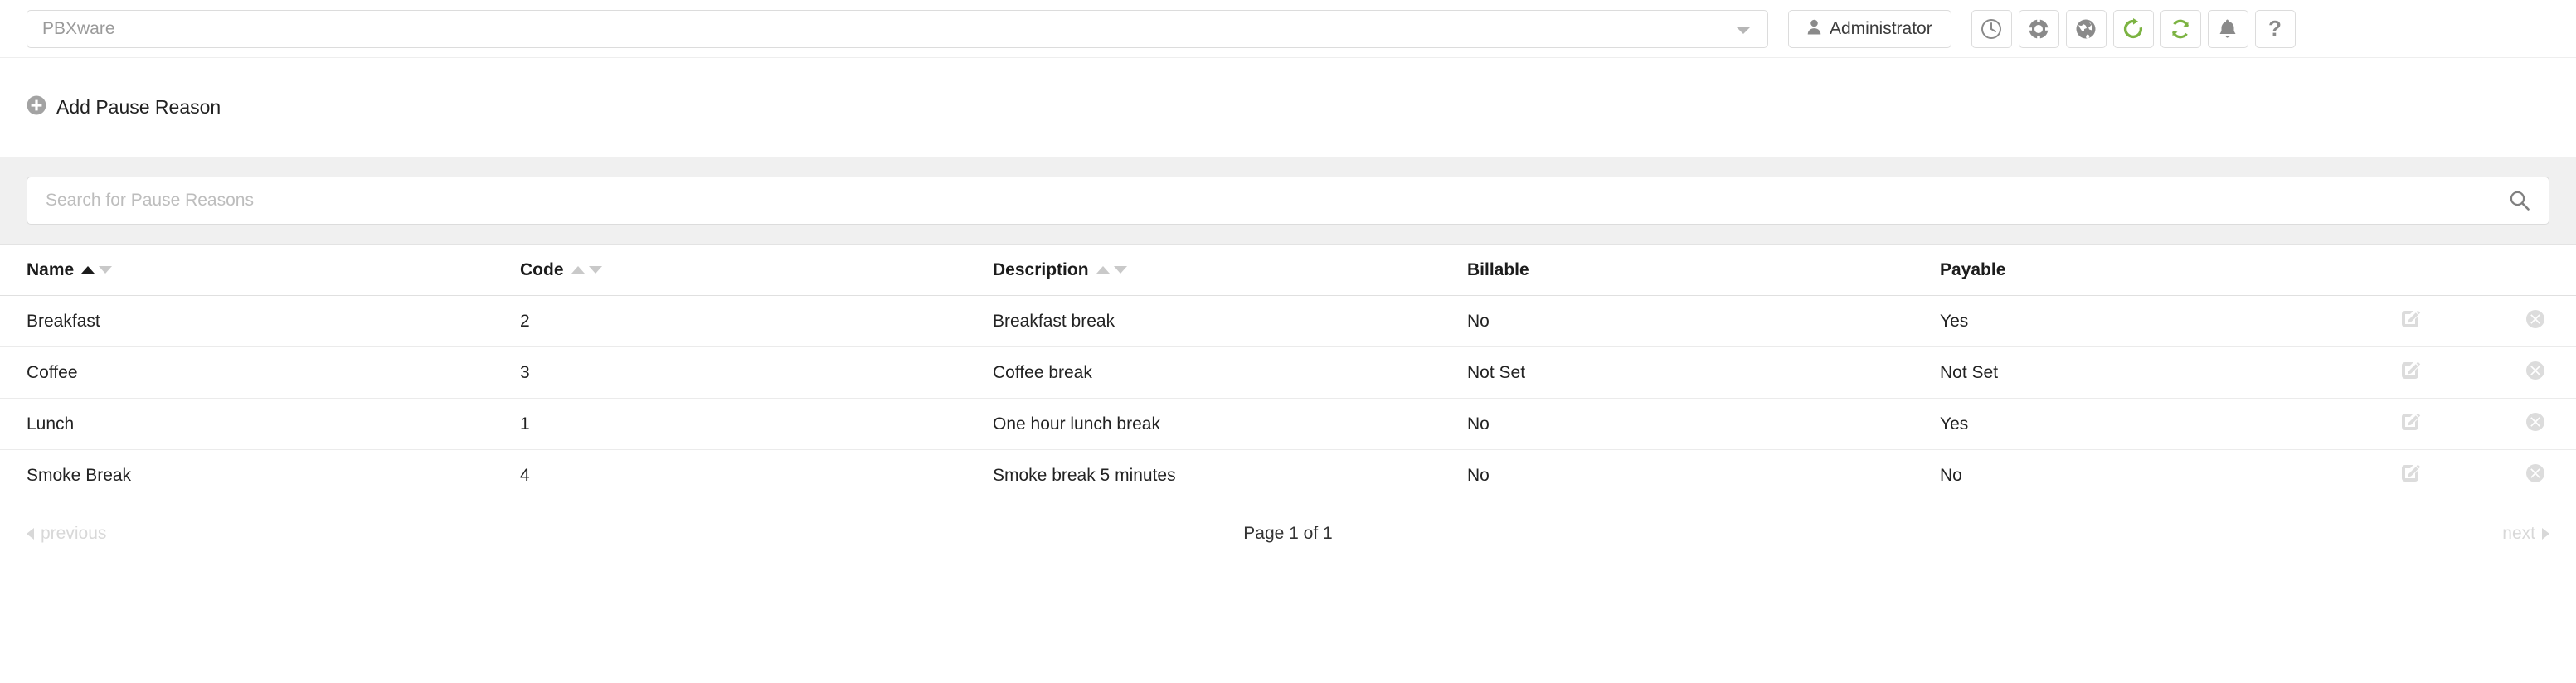 The height and width of the screenshot is (683, 2576). What do you see at coordinates (2546, 534) in the screenshot?
I see `chevron-right-icon` at bounding box center [2546, 534].